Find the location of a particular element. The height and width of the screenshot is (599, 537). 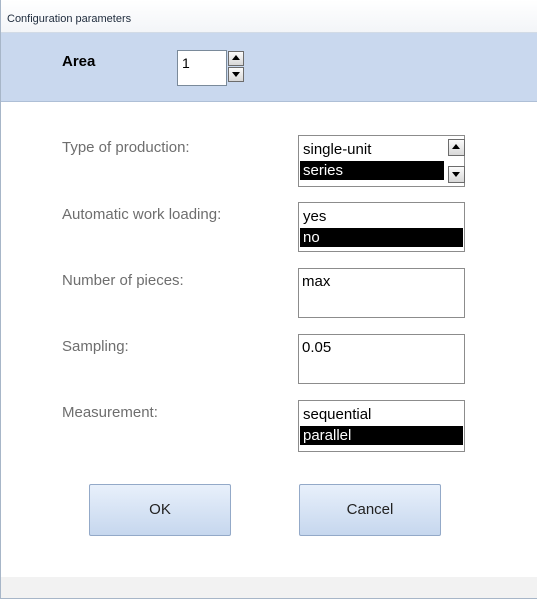

title-bar: Configuration parameters is located at coordinates (269, 16).